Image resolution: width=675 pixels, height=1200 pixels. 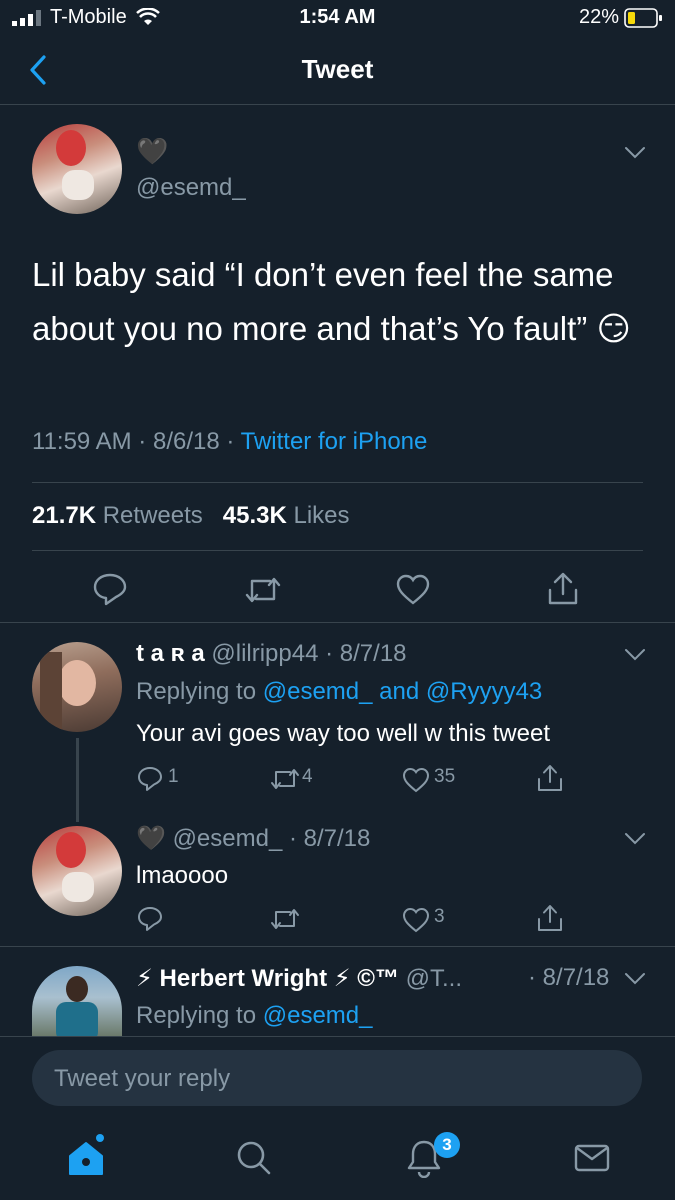 I want to click on reply-header: 🖤 @esemd_ · 8/7/18, so click(x=253, y=838).